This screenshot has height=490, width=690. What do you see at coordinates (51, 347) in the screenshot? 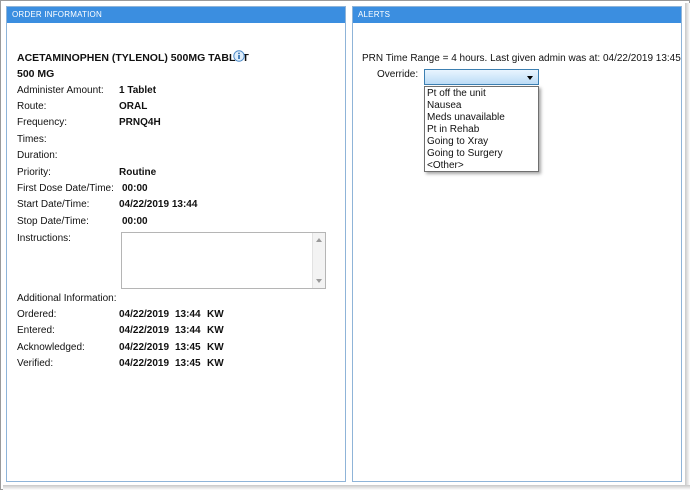
I see `acknowledged-label: Acknowledged:` at bounding box center [51, 347].